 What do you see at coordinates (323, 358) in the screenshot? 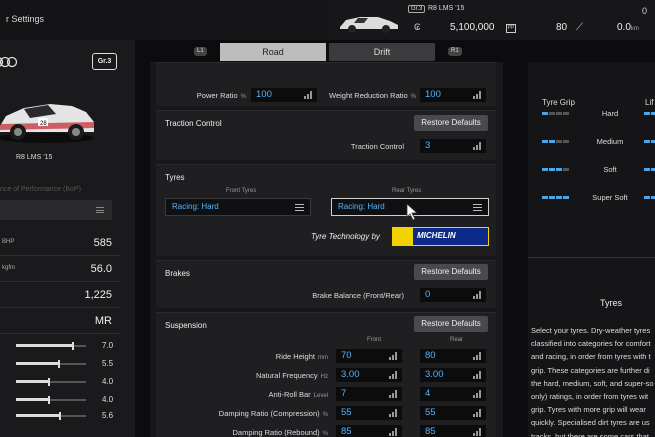
I see `row-unit: mm` at bounding box center [323, 358].